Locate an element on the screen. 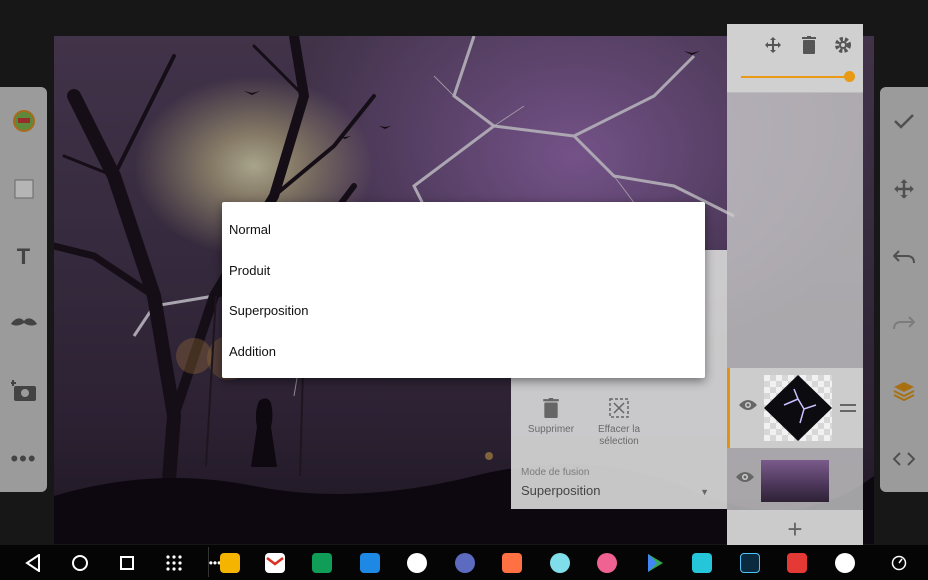  clear-selection-icon is located at coordinates (619, 408).